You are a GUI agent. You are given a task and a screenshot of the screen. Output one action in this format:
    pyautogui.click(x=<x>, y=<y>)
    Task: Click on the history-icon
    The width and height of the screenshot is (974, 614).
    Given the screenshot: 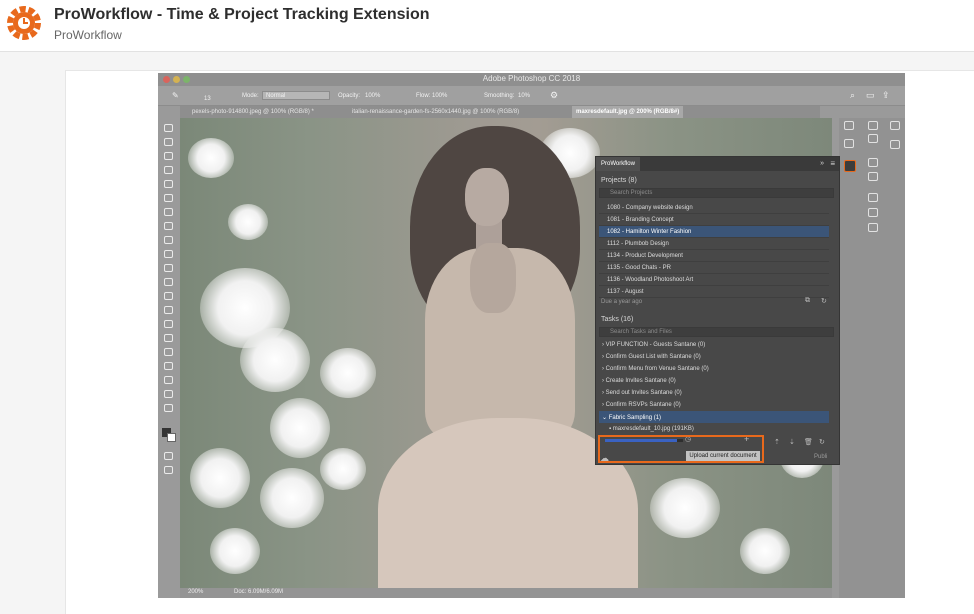 What is the action you would take?
    pyautogui.click(x=849, y=125)
    